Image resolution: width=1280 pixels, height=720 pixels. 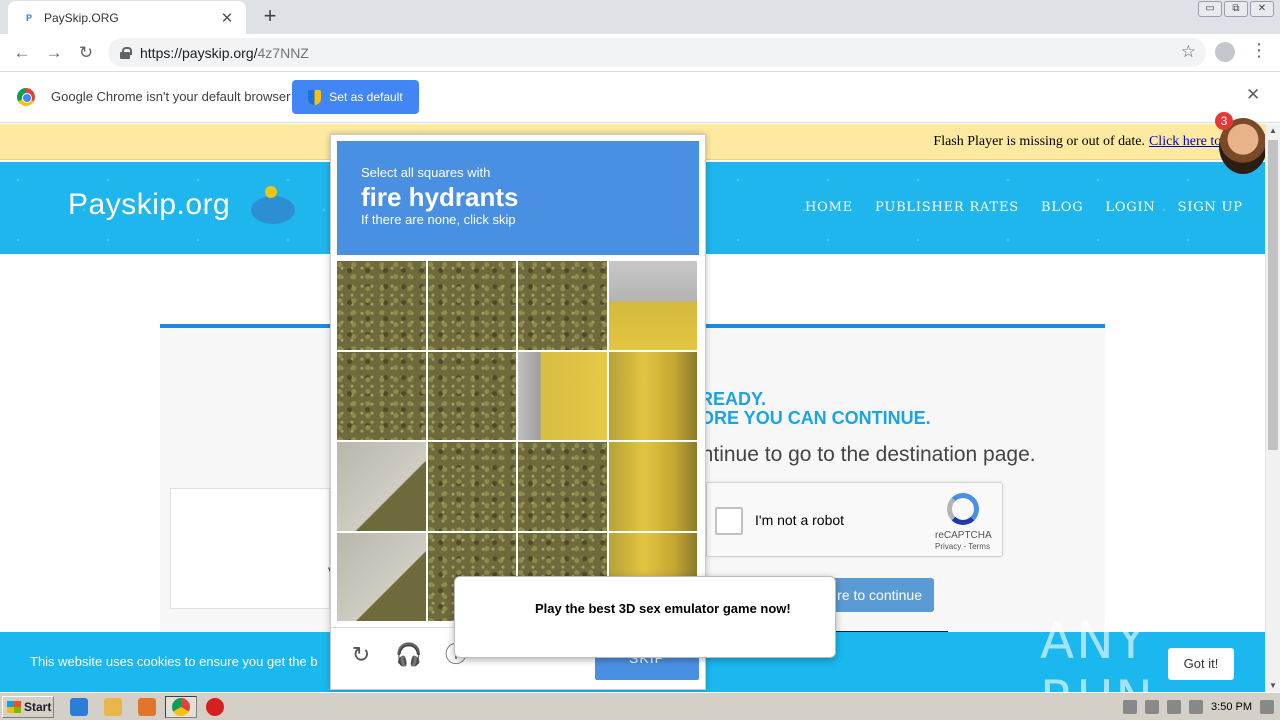 I want to click on tab-close-icon: ✕, so click(x=227, y=18).